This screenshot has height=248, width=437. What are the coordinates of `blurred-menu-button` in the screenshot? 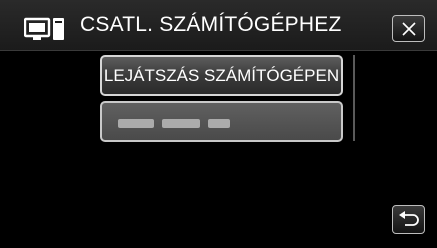 It's located at (221, 121).